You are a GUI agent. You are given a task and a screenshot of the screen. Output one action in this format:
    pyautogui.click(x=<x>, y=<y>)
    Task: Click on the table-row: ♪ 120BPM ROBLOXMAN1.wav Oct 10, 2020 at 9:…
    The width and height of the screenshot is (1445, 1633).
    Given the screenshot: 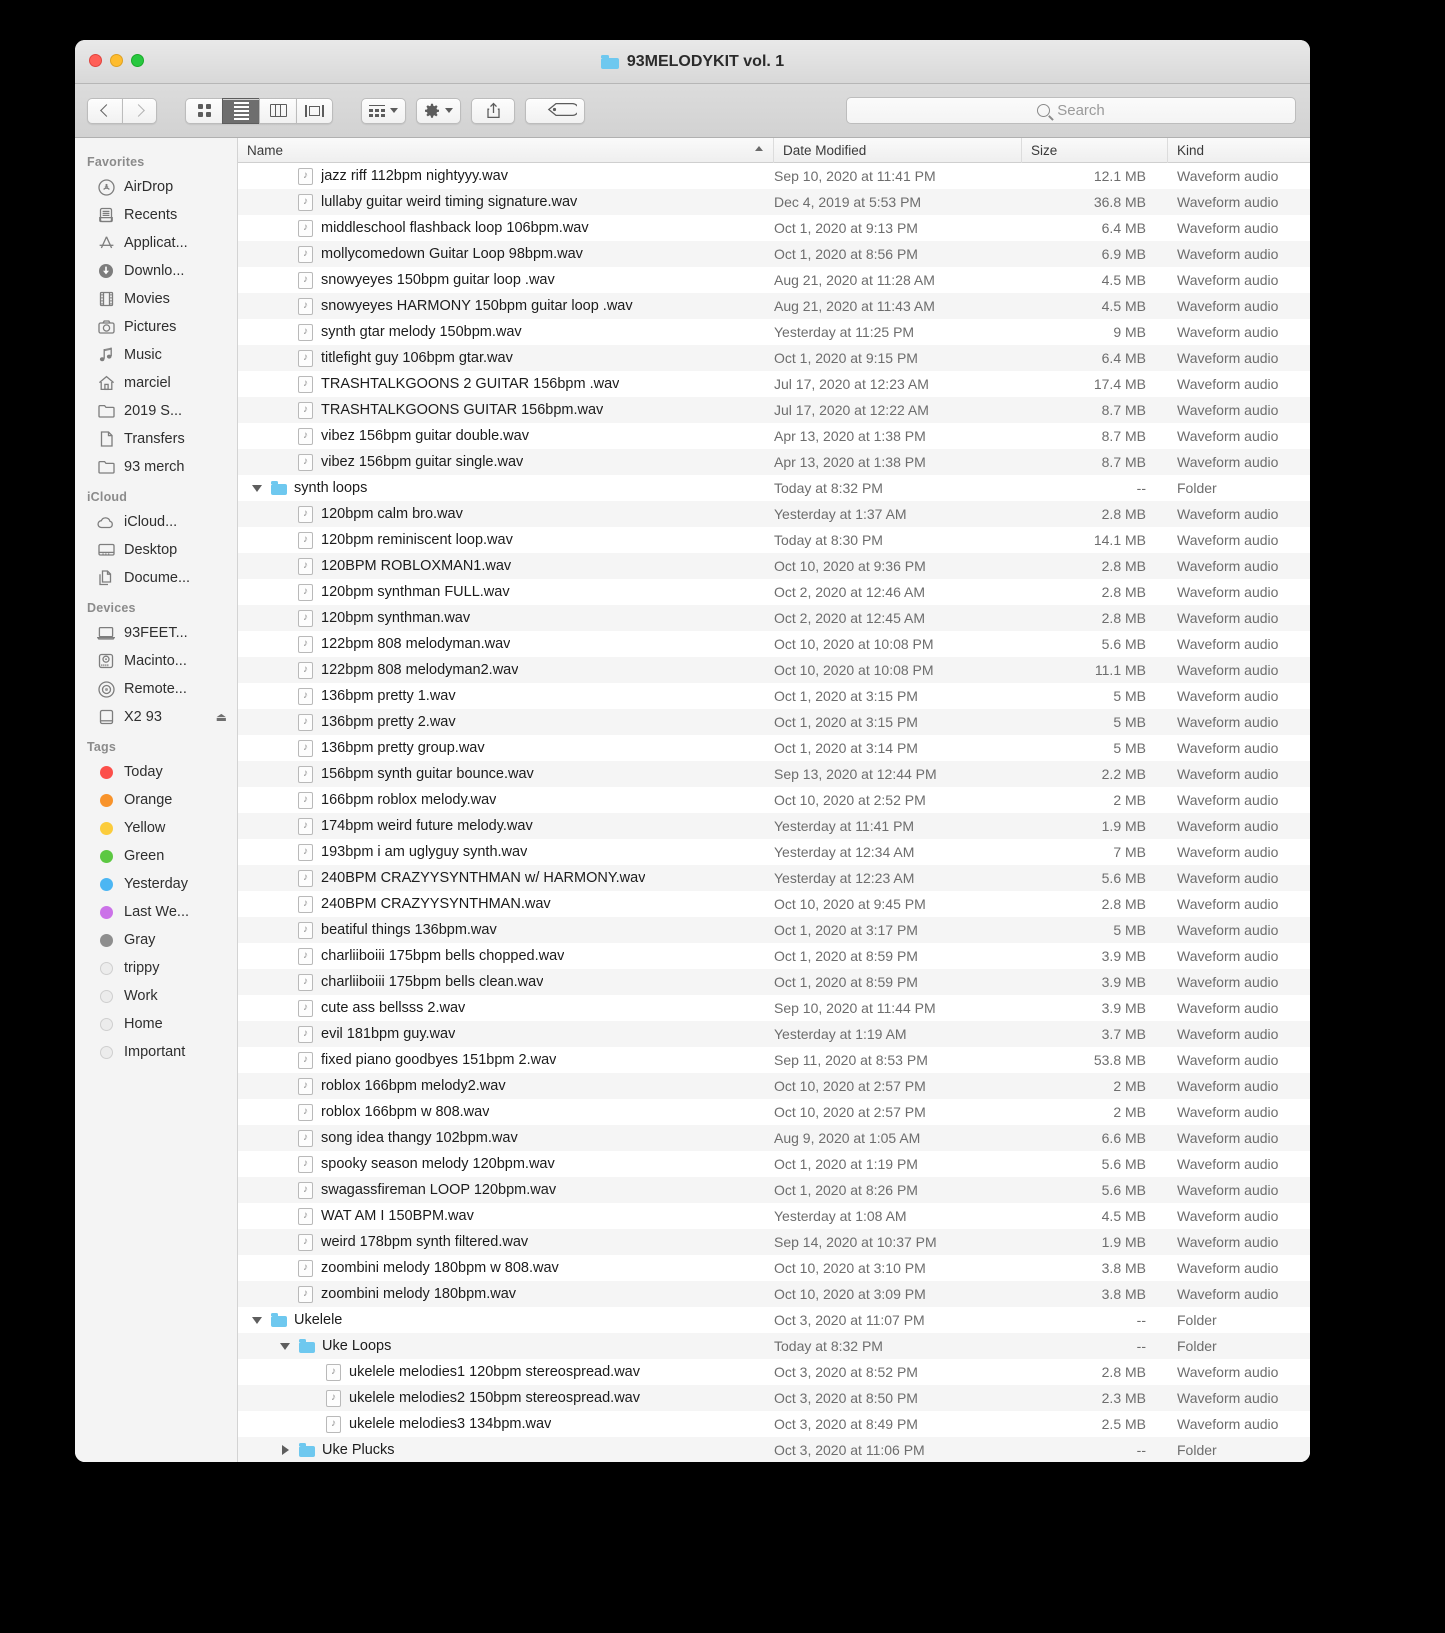 What is the action you would take?
    pyautogui.click(x=774, y=566)
    